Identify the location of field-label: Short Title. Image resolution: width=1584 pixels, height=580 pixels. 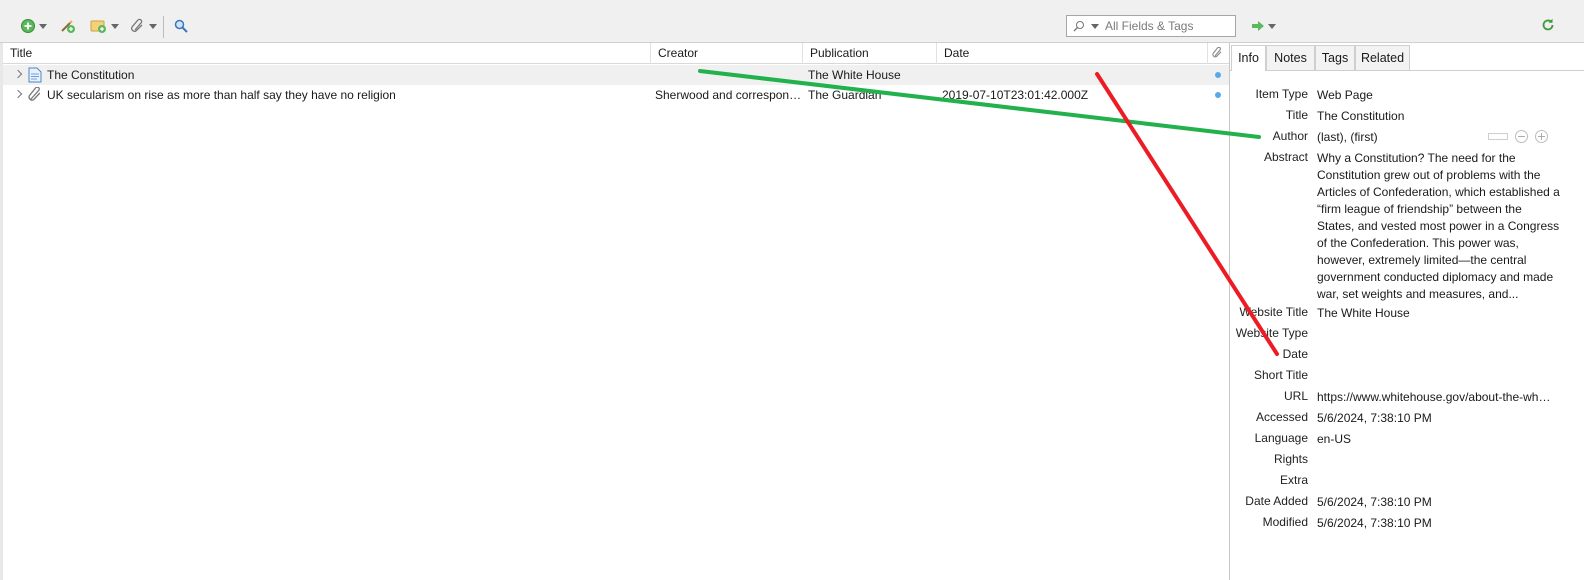
(1280, 375).